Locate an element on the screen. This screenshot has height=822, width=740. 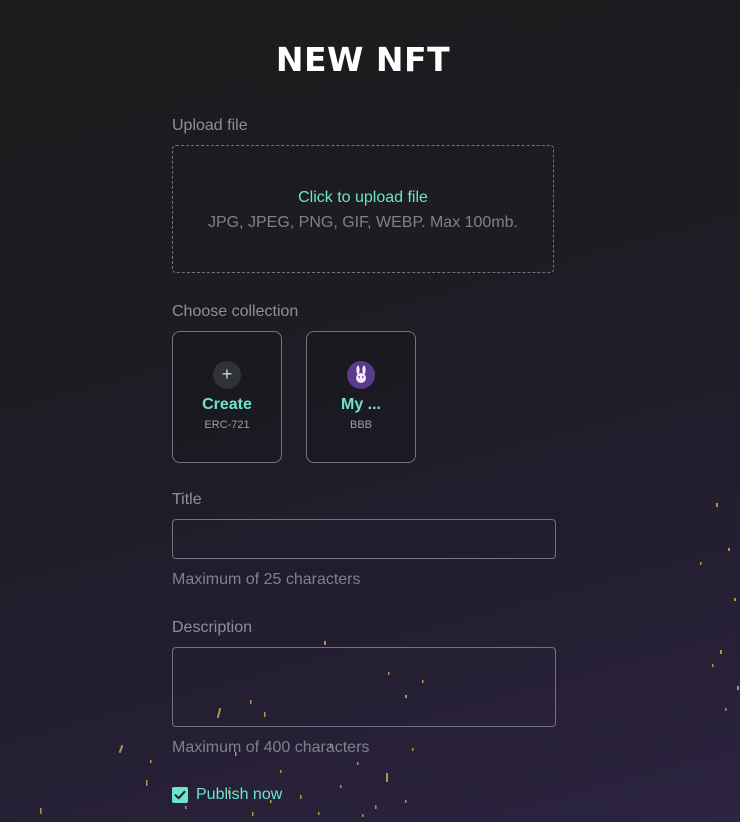
collection-card-name: Create is located at coordinates (227, 404).